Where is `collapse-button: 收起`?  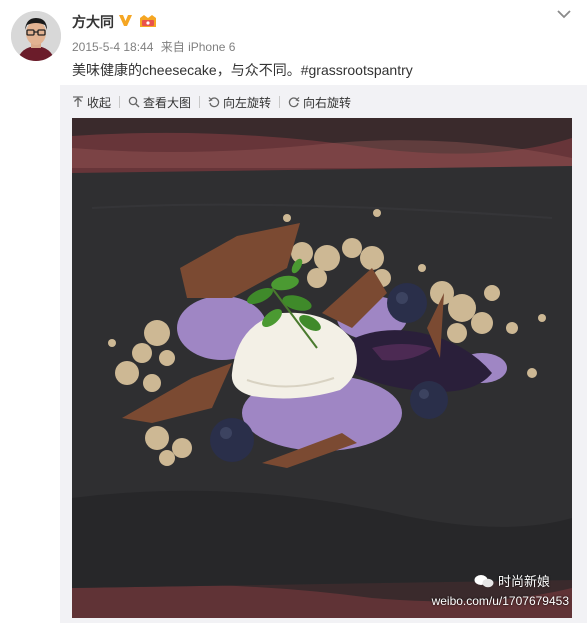
collapse-button: 收起 is located at coordinates (91, 102).